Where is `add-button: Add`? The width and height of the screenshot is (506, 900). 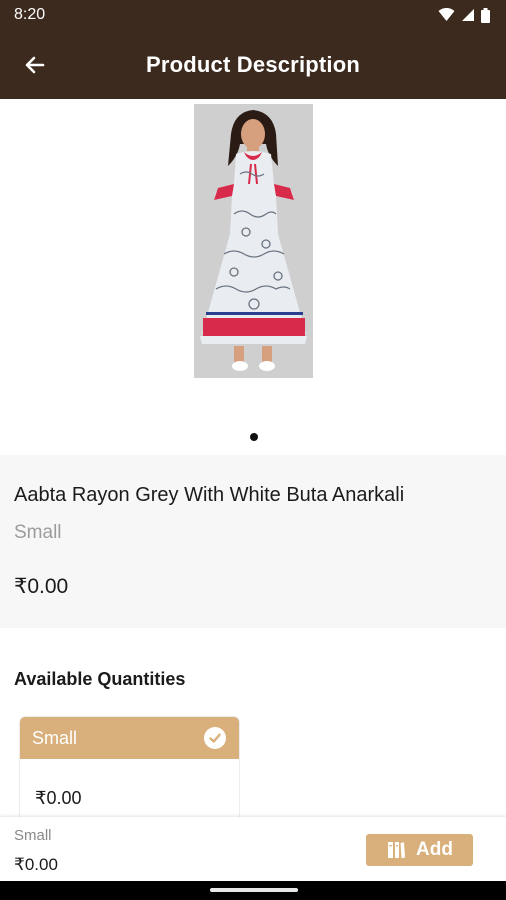 add-button: Add is located at coordinates (419, 850).